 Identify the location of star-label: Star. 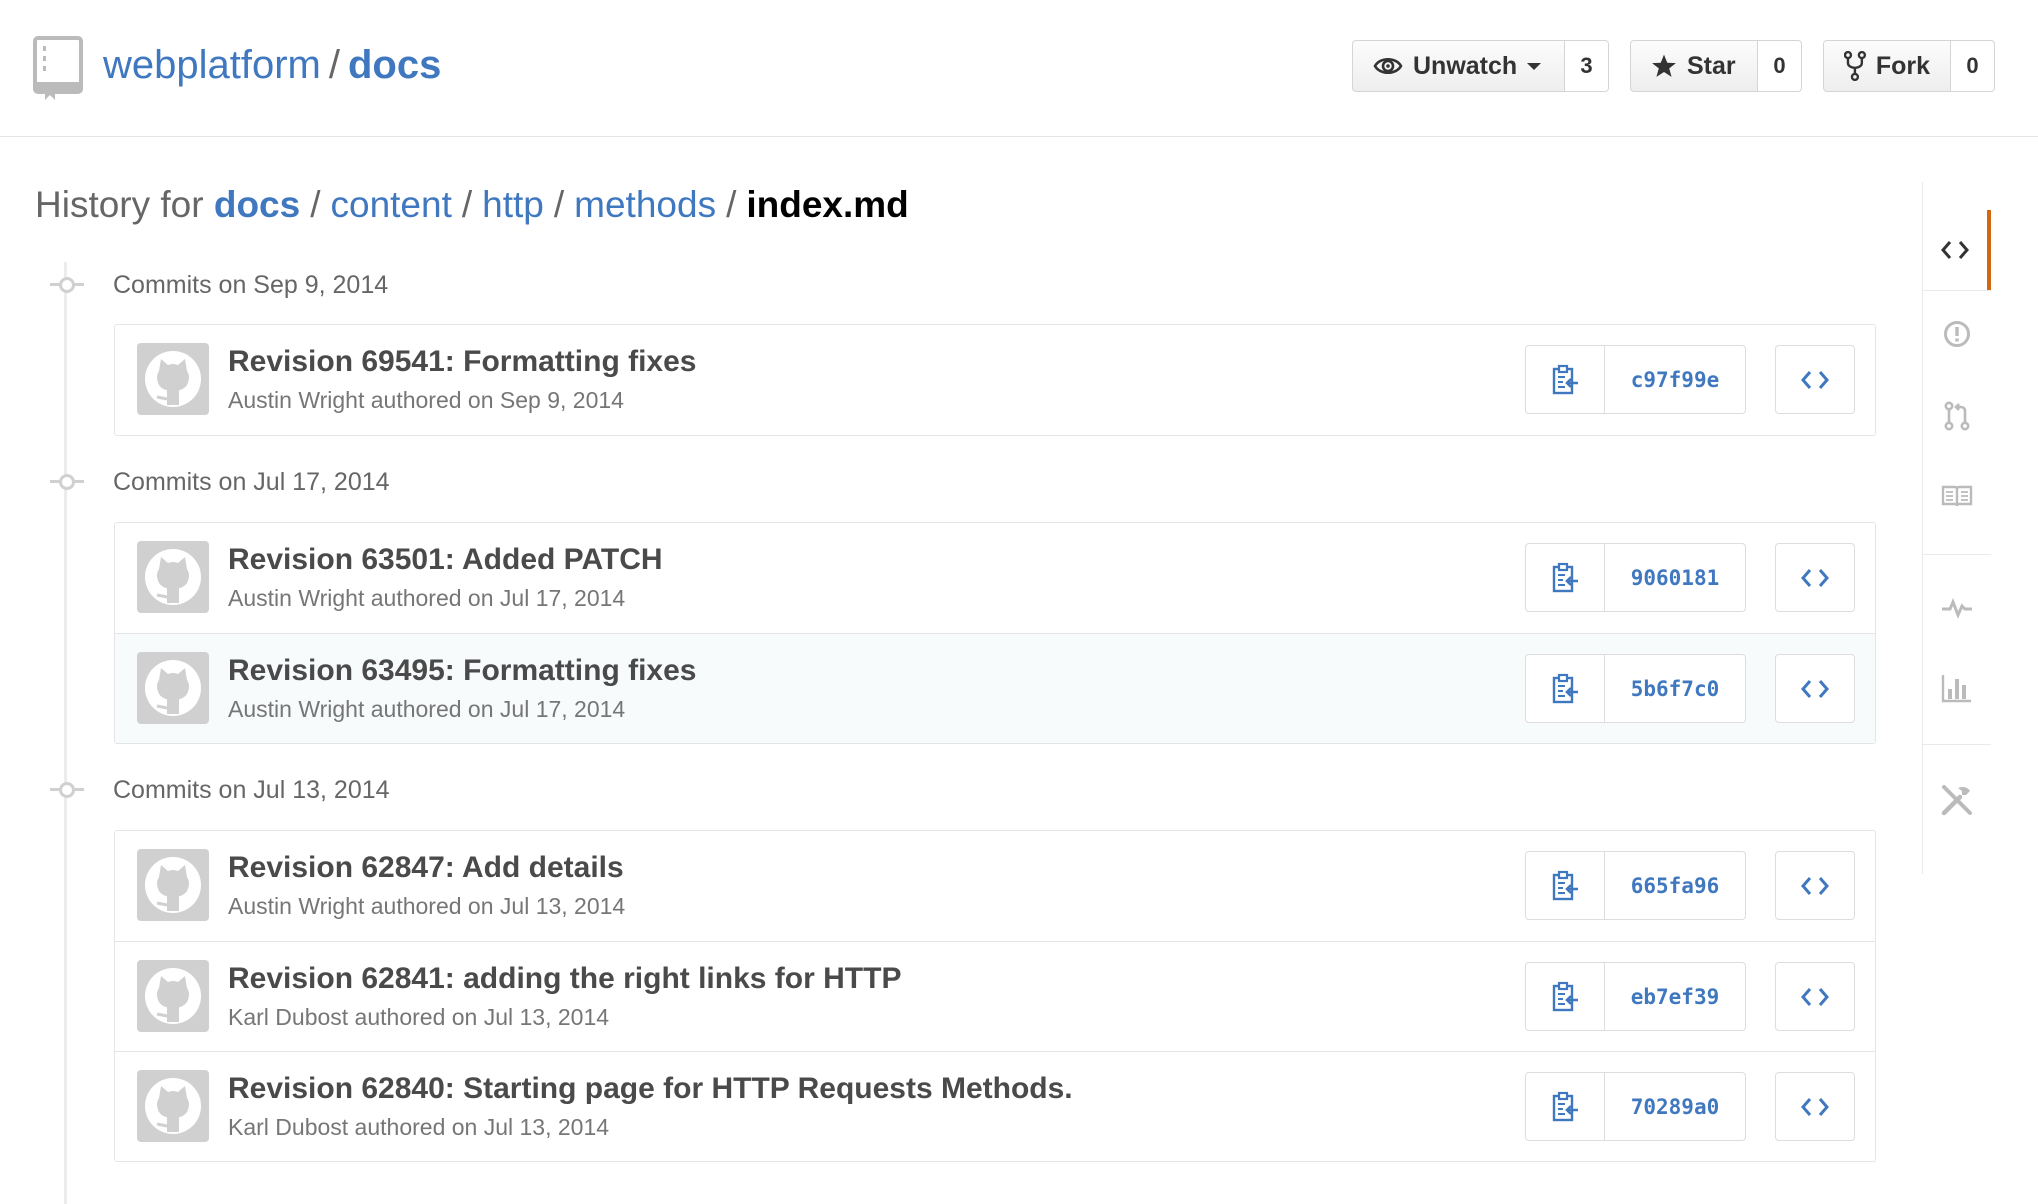
(1711, 65).